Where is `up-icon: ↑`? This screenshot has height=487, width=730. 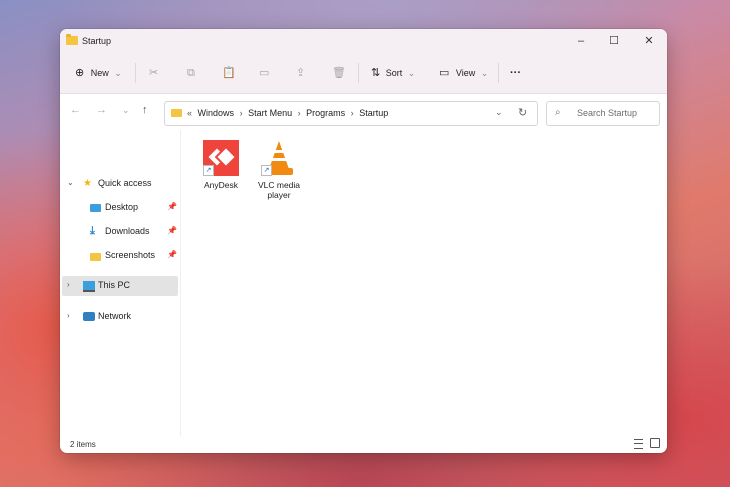
up-icon: ↑ is located at coordinates (145, 110).